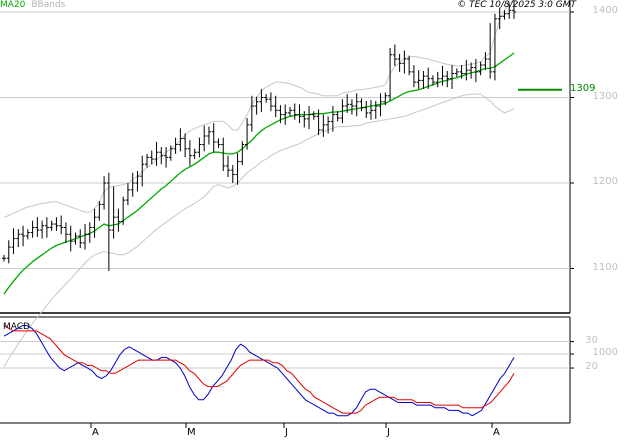 The width and height of the screenshot is (627, 440). I want to click on y-tick-label: 1100, so click(605, 267).